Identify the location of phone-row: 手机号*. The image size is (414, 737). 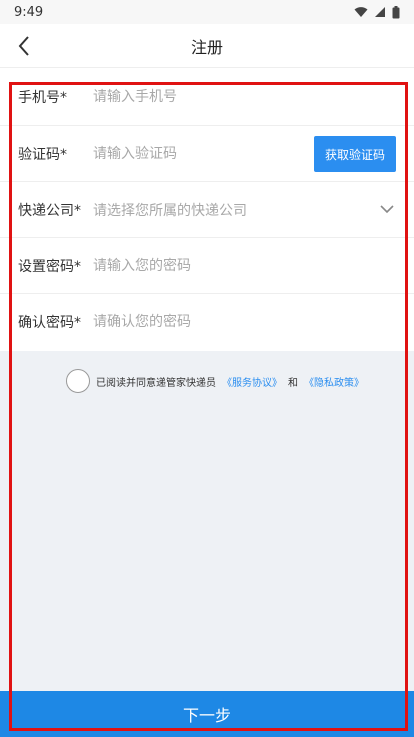
(207, 97).